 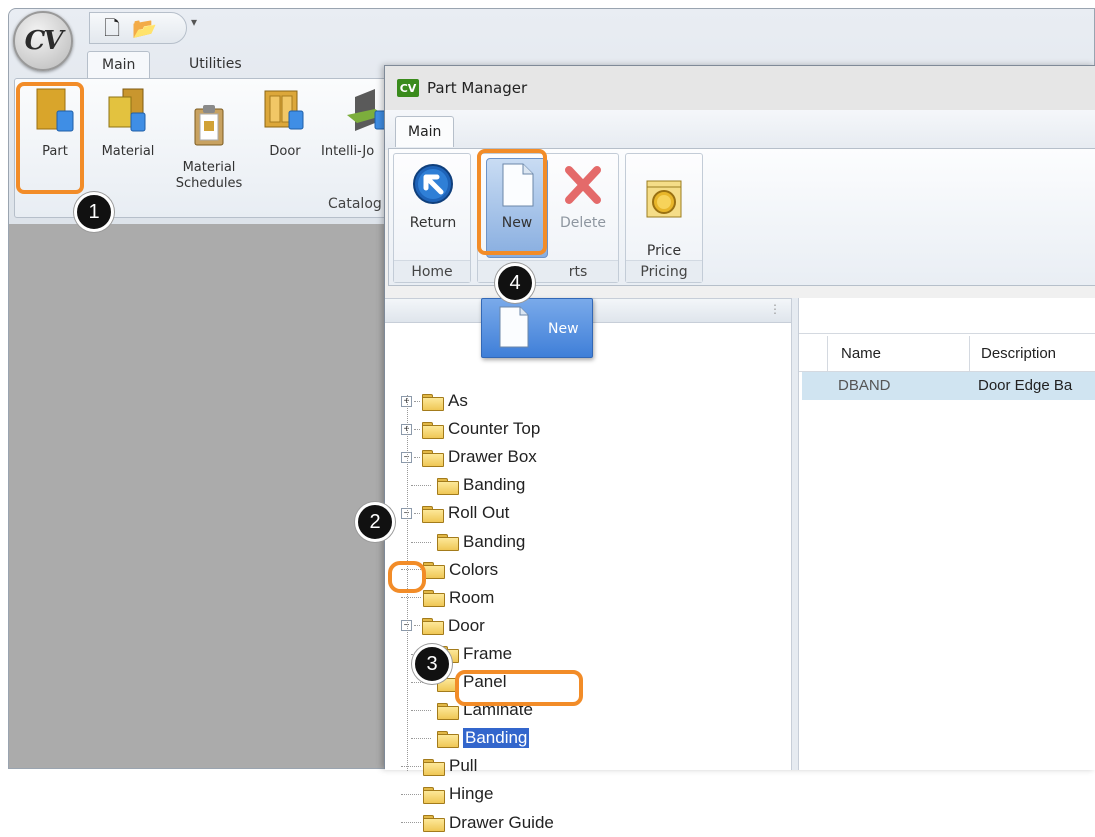 What do you see at coordinates (284, 110) in the screenshot?
I see `door-icon` at bounding box center [284, 110].